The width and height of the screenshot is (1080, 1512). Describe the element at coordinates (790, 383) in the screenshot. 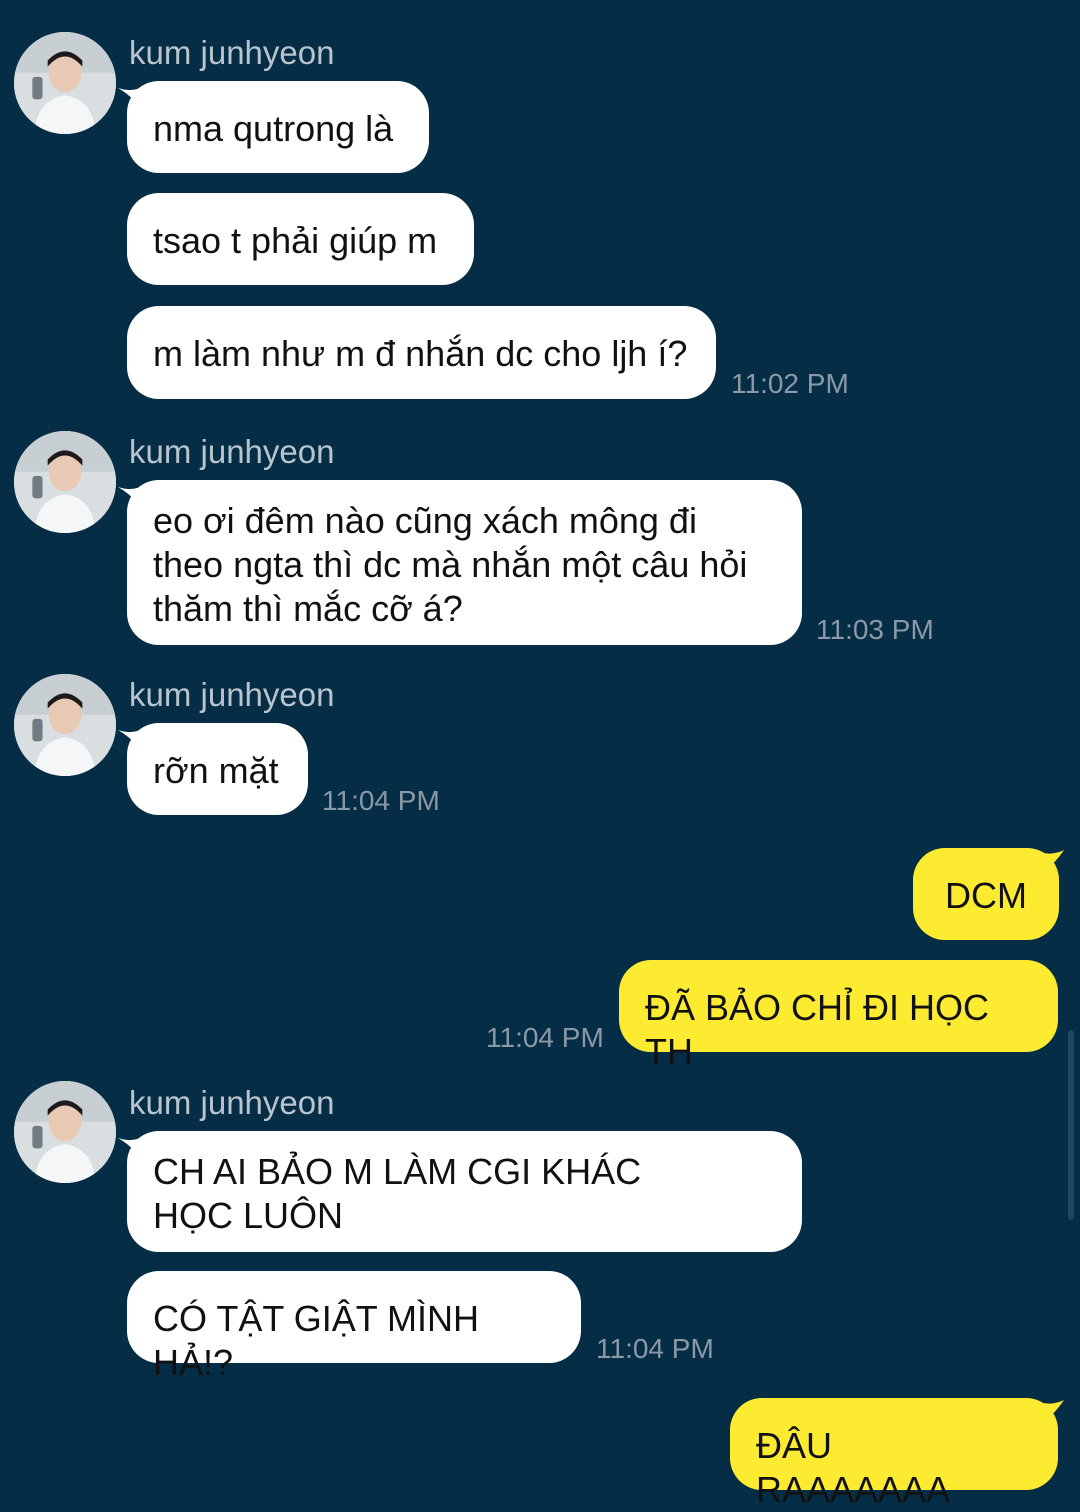

I see `timestamp: 11:02 PM` at that location.